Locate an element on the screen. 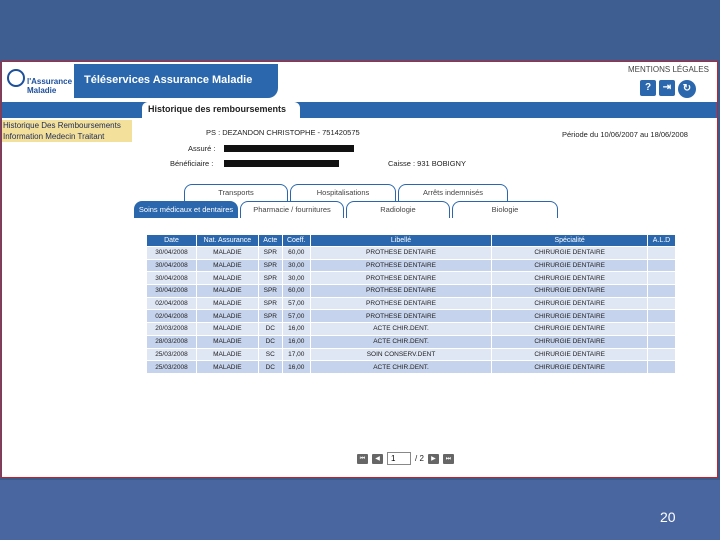  col-coeff: Coeff. is located at coordinates (296, 240).